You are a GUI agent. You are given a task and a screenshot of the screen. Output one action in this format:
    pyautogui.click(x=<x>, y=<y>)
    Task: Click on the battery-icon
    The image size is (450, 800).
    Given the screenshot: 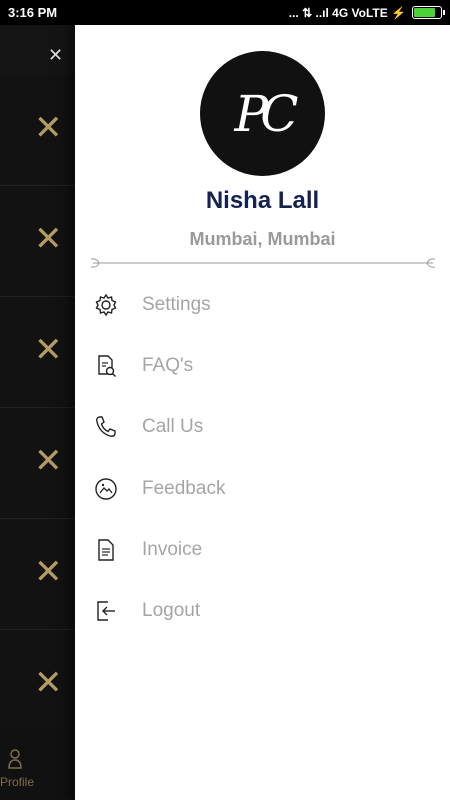 What is the action you would take?
    pyautogui.click(x=428, y=12)
    